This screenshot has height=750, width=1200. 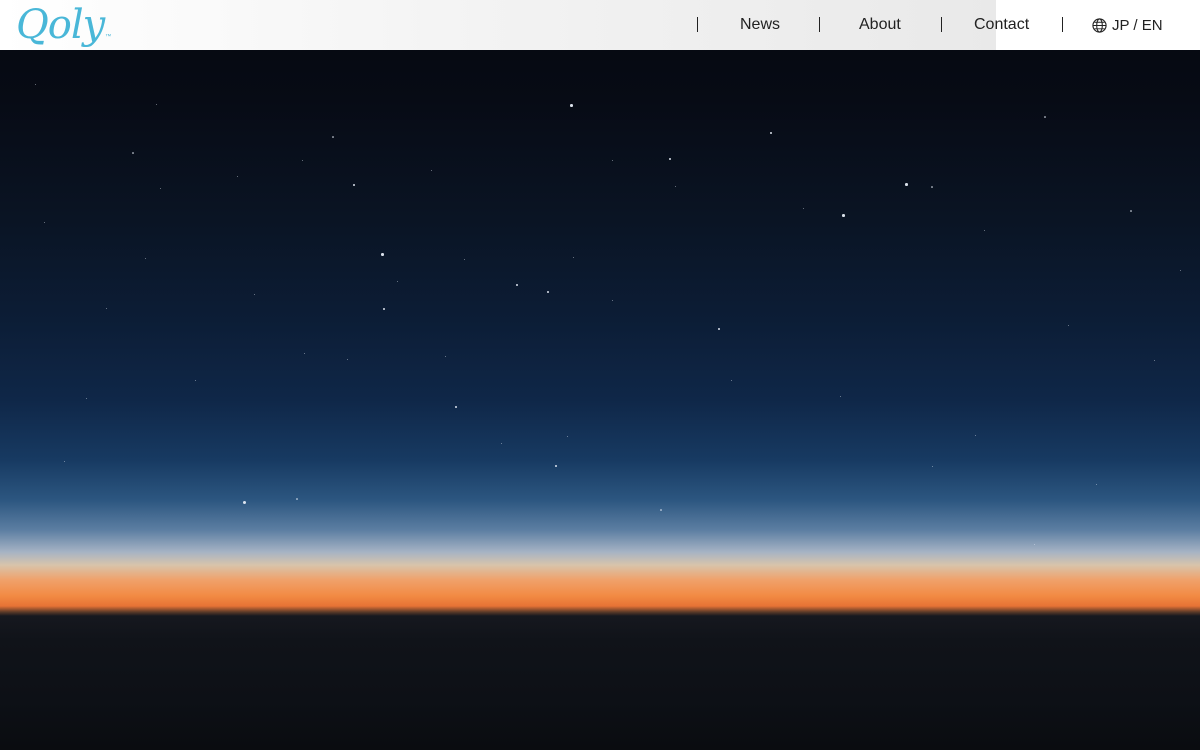 I want to click on language-label: JP / EN, so click(x=1137, y=25).